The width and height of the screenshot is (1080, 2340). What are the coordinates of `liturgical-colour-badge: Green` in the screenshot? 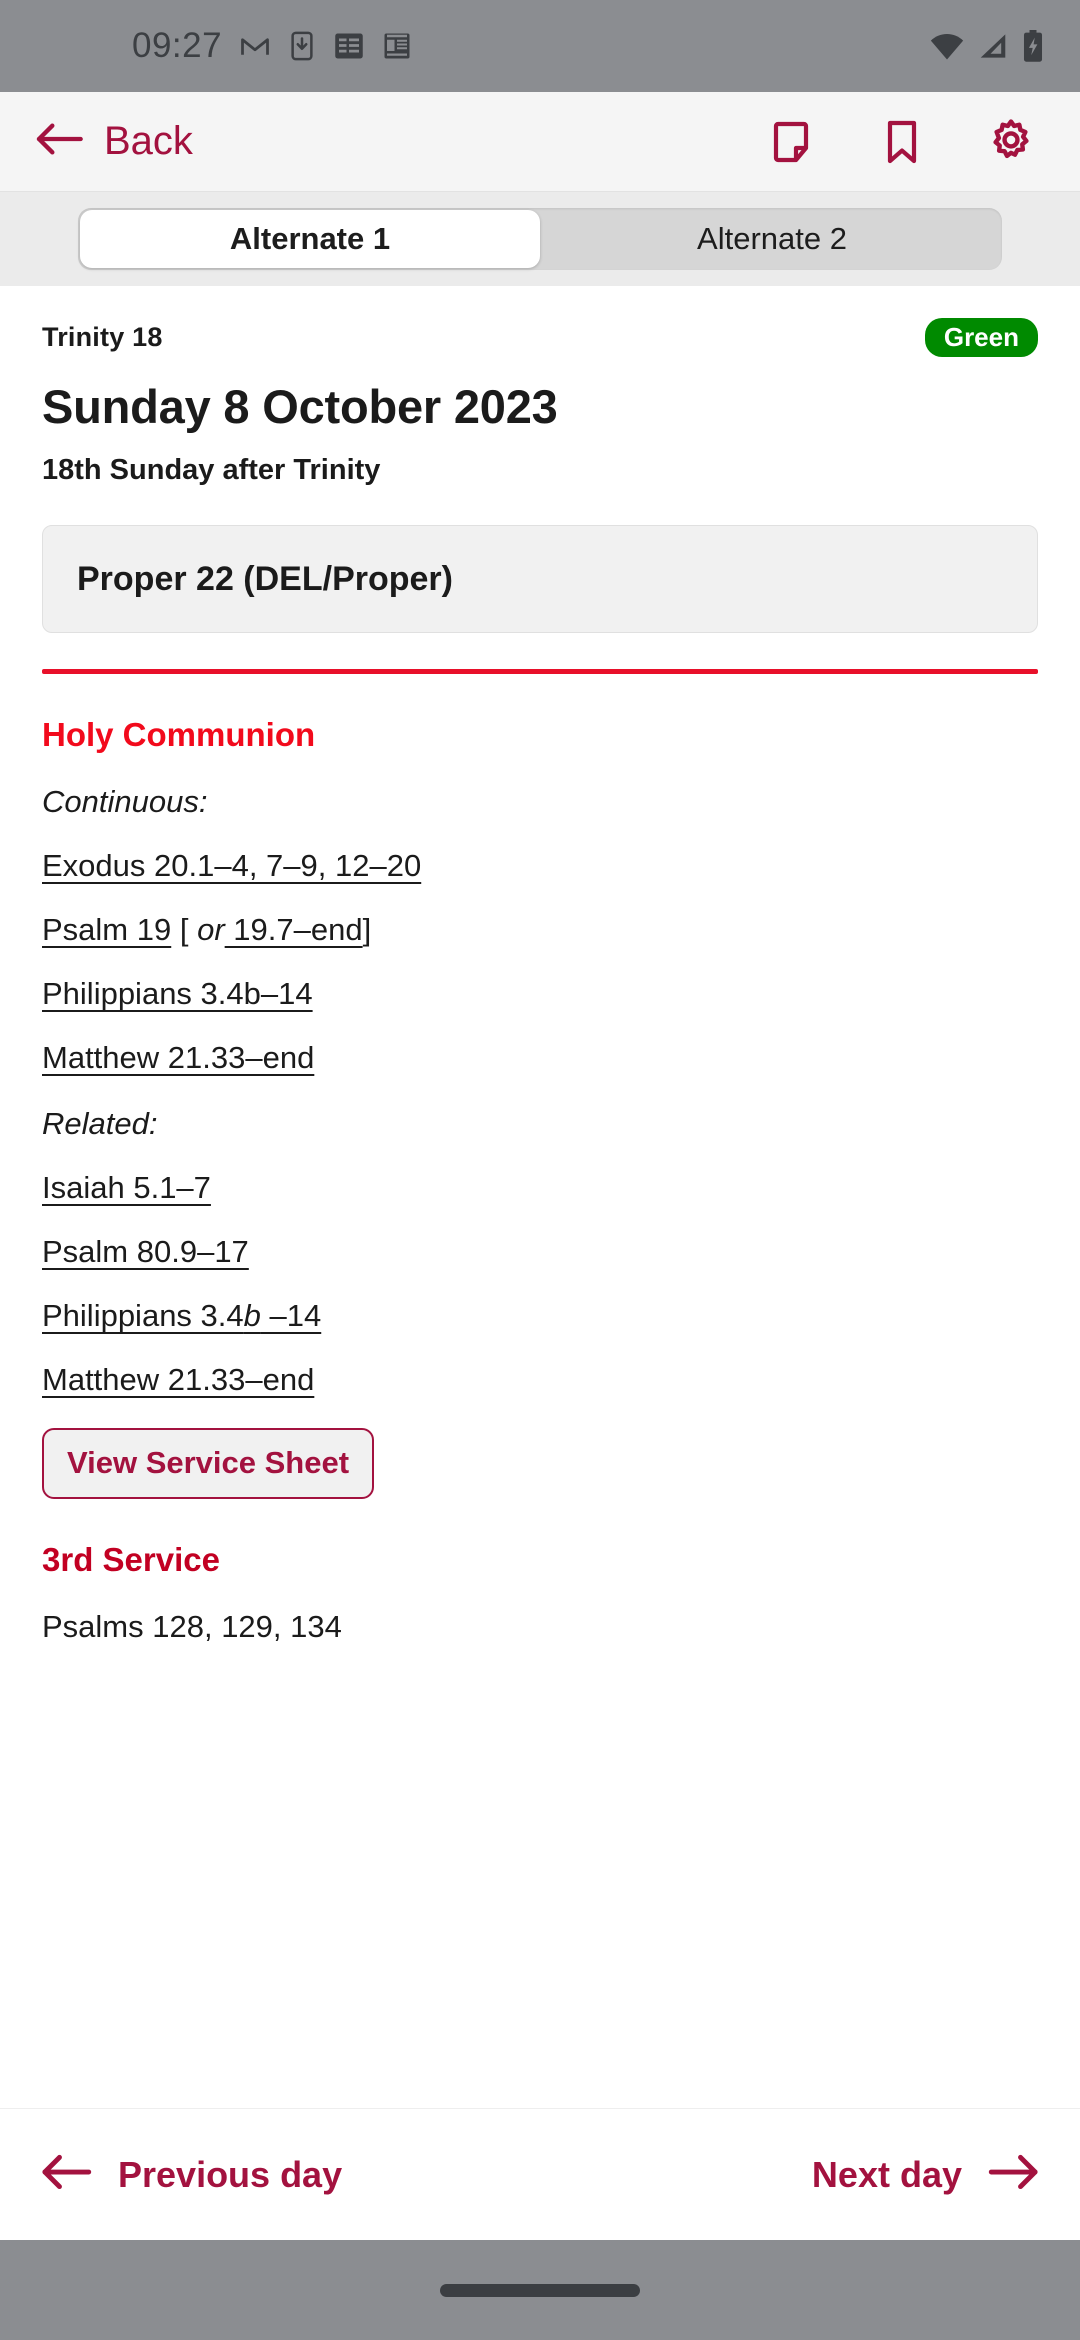 It's located at (981, 337).